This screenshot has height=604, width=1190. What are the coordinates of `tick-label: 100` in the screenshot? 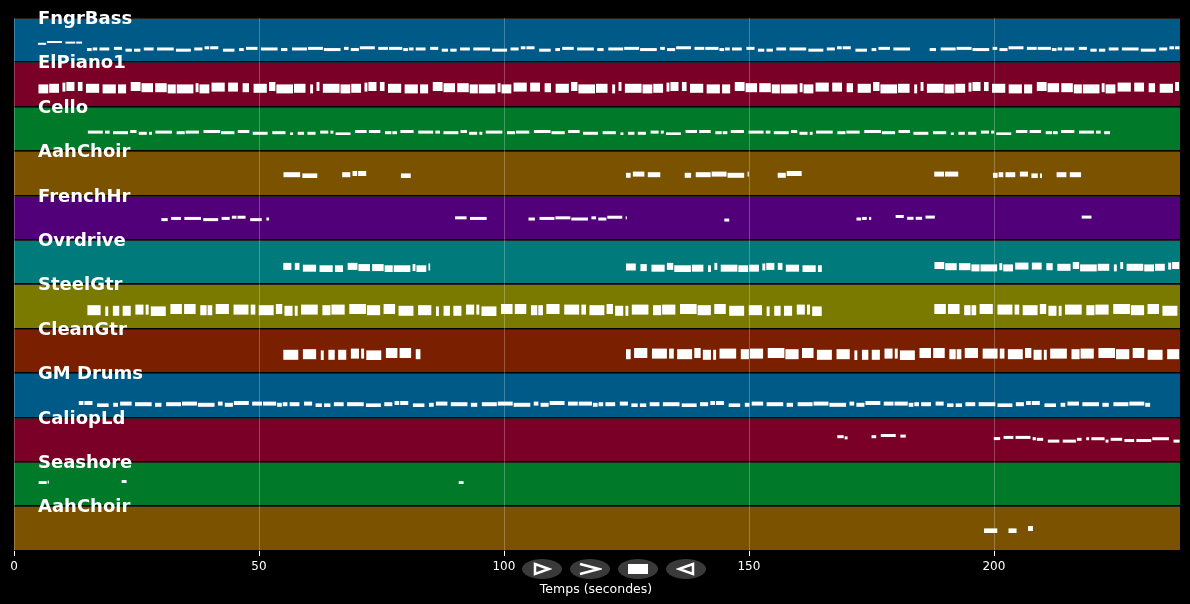 It's located at (504, 565).